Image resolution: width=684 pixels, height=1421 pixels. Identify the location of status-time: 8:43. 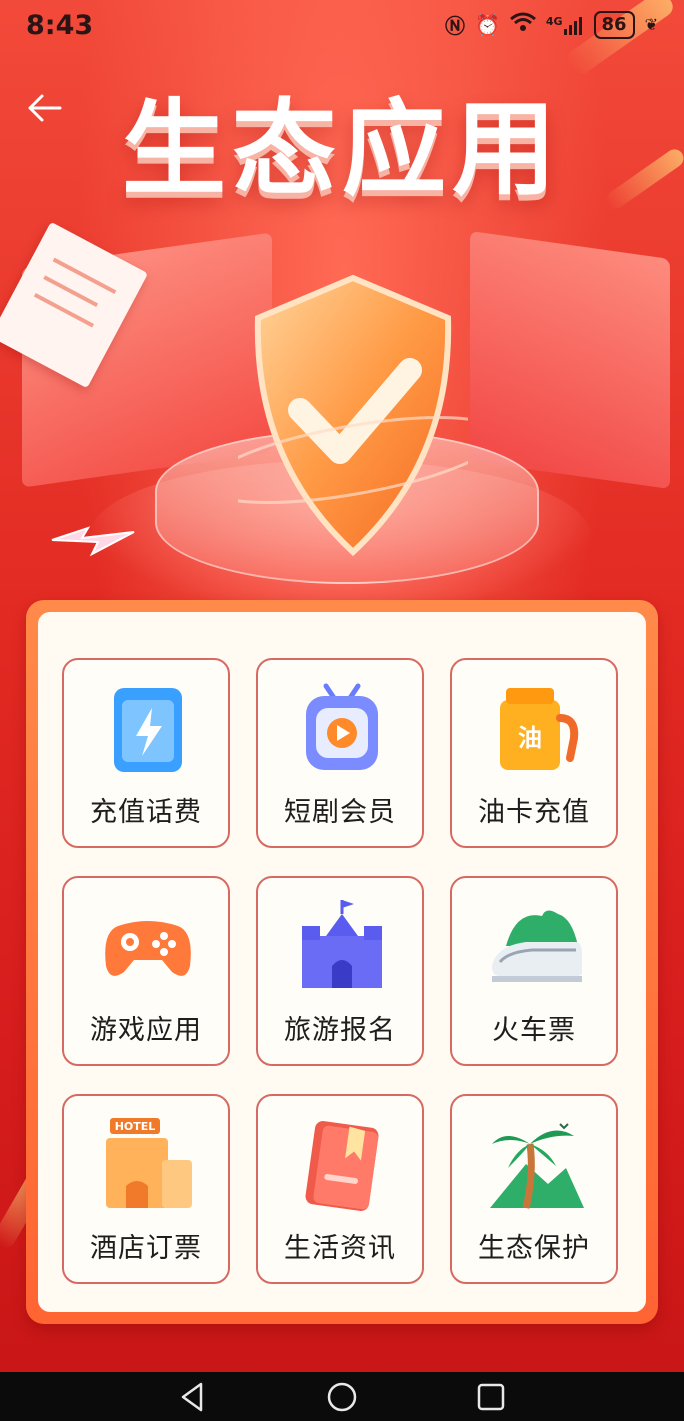
(60, 25).